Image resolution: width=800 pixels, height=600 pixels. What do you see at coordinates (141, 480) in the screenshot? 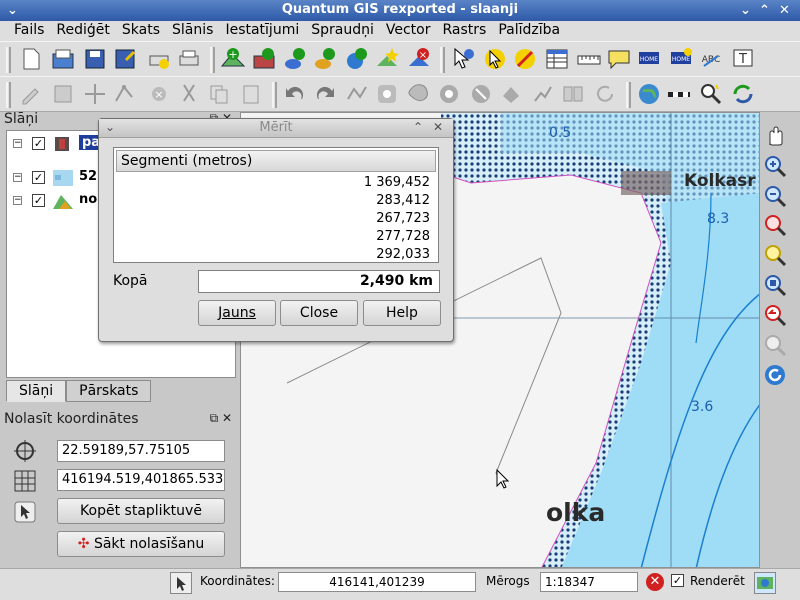
I see `projected-coordinates-field: 416194.519,401865.533` at bounding box center [141, 480].